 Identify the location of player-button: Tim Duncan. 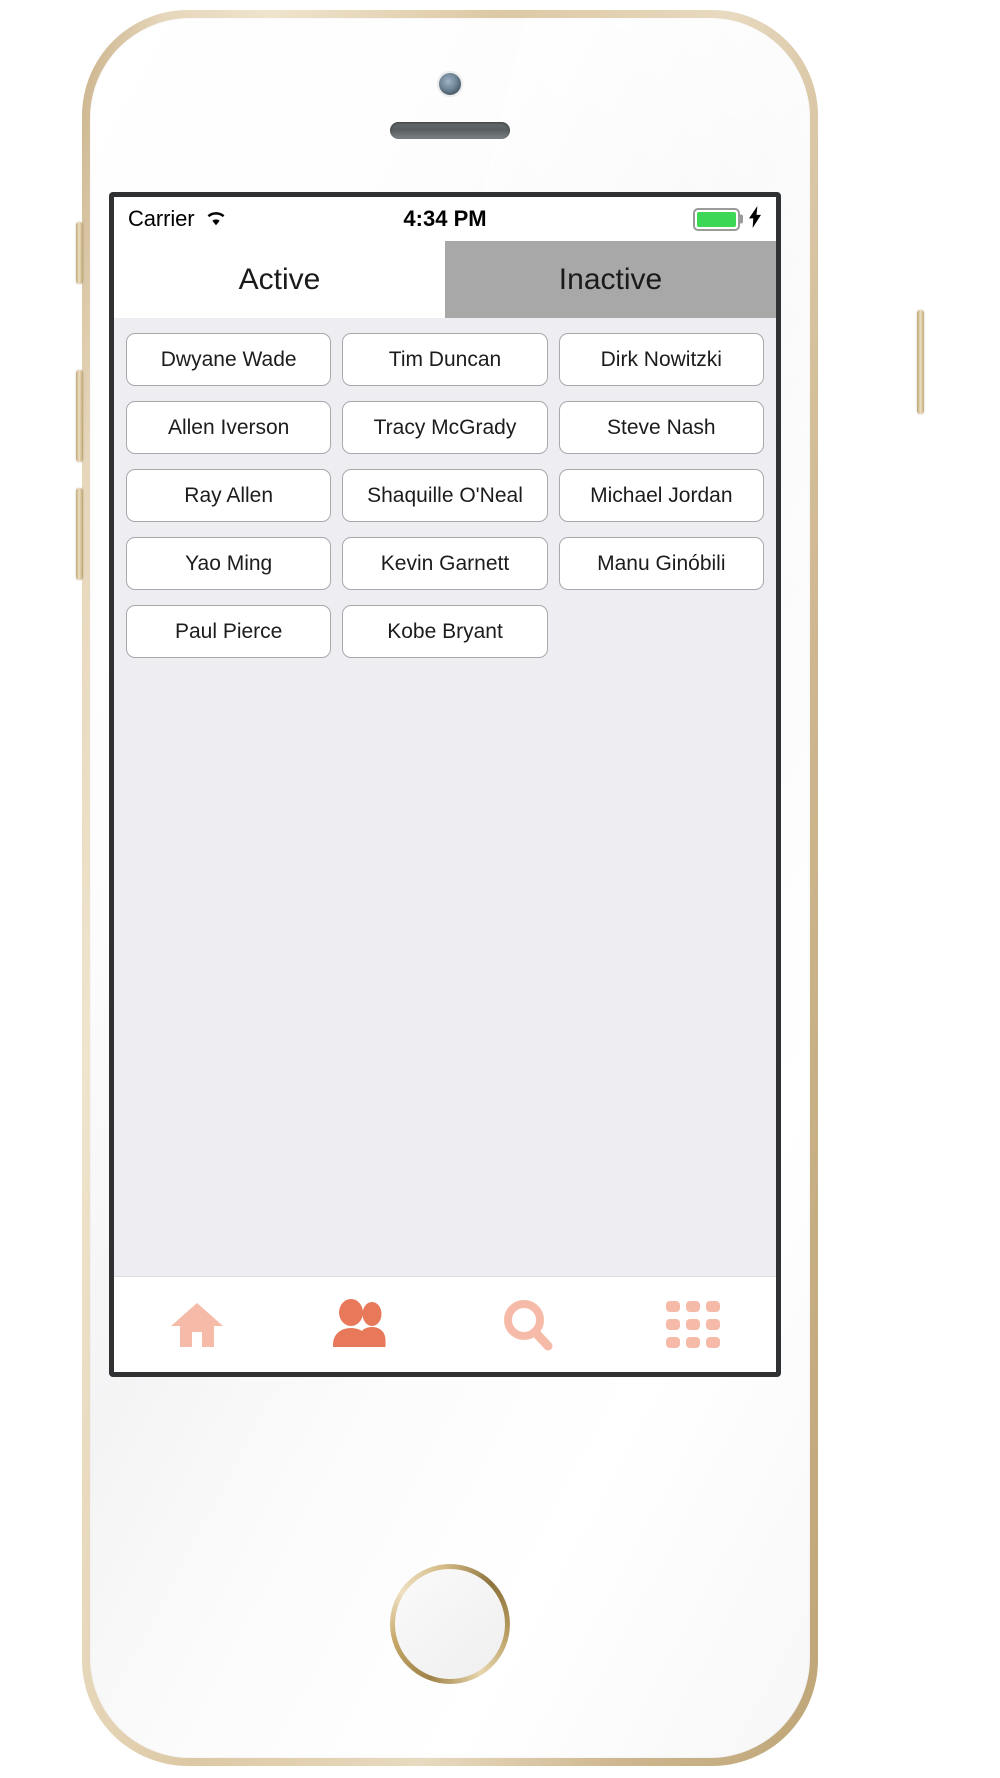
(445, 359).